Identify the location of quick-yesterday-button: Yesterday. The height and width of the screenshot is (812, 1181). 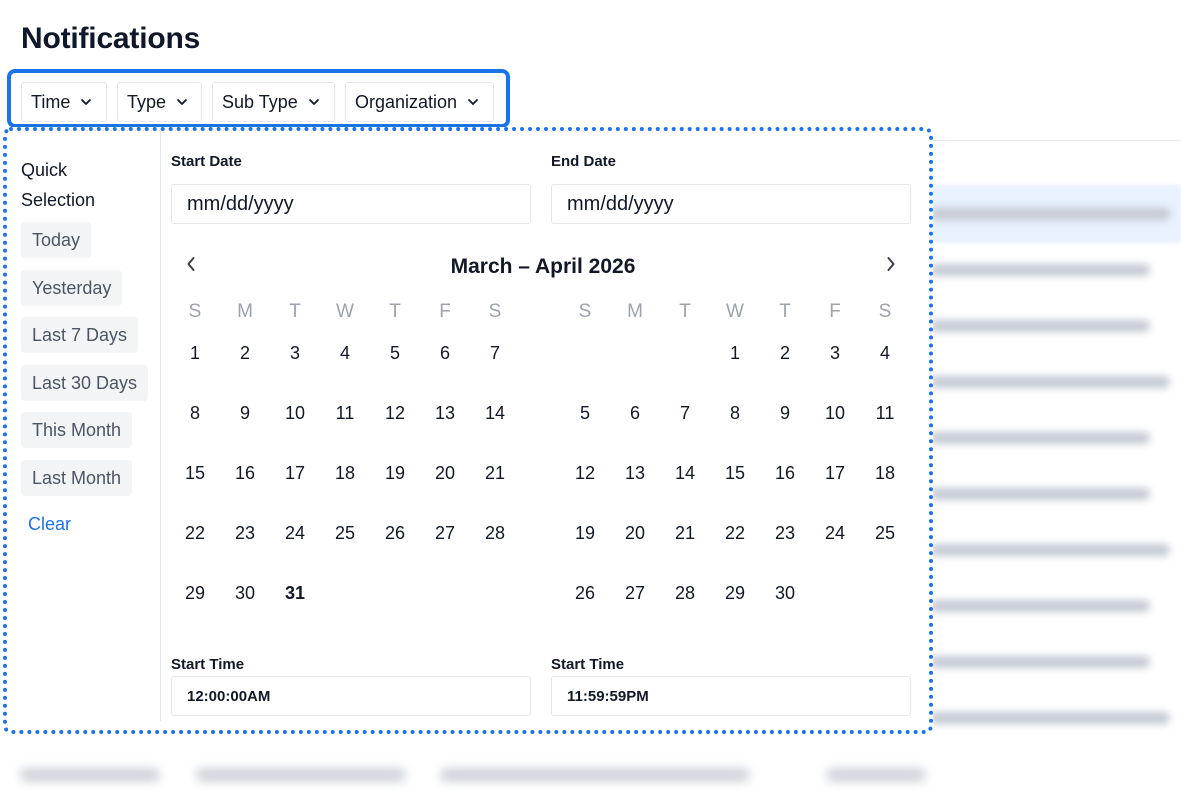
(72, 288).